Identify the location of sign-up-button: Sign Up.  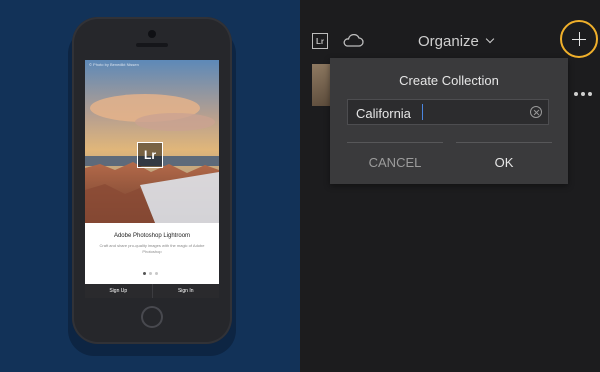
(118, 291).